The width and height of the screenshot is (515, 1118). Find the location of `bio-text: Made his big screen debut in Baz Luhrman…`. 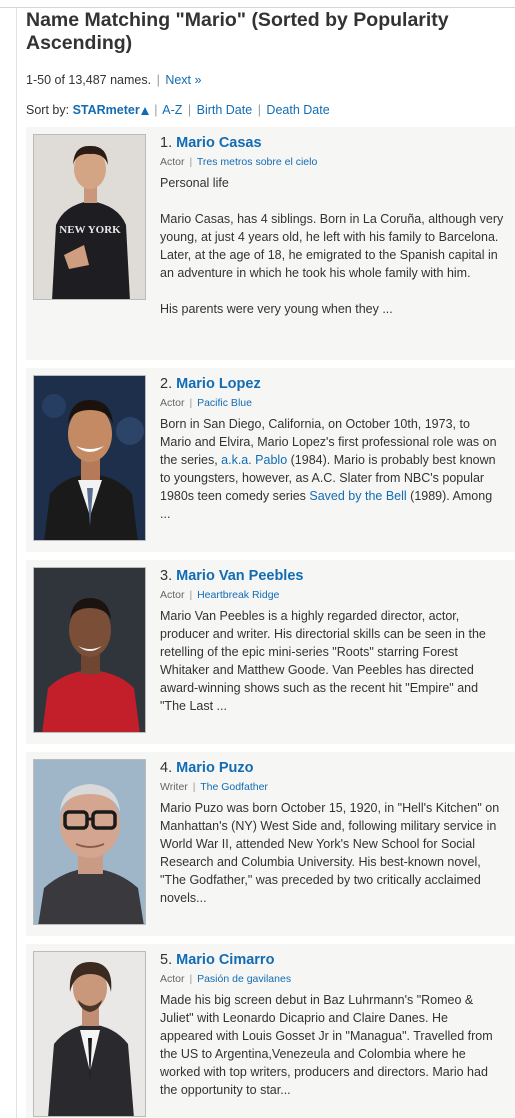

bio-text: Made his big screen debut in Baz Luhrman… is located at coordinates (326, 1045).